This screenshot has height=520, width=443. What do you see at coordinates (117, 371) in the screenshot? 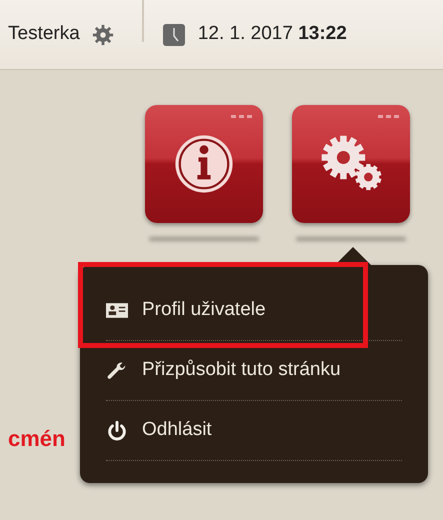
I see `wrench-icon` at bounding box center [117, 371].